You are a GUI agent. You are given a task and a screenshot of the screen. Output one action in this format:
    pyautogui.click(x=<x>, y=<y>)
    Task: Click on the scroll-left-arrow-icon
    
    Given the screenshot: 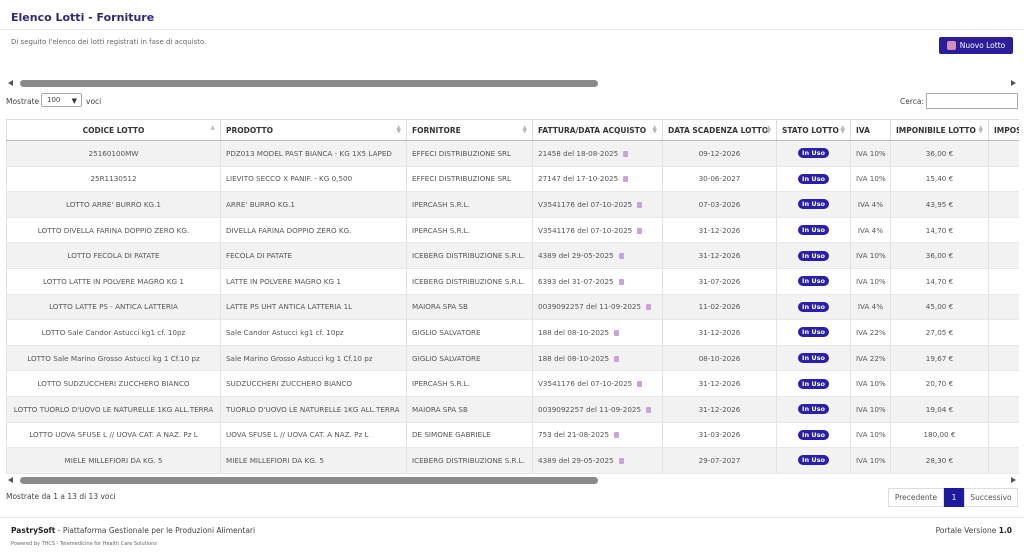 What is the action you would take?
    pyautogui.click(x=10, y=480)
    